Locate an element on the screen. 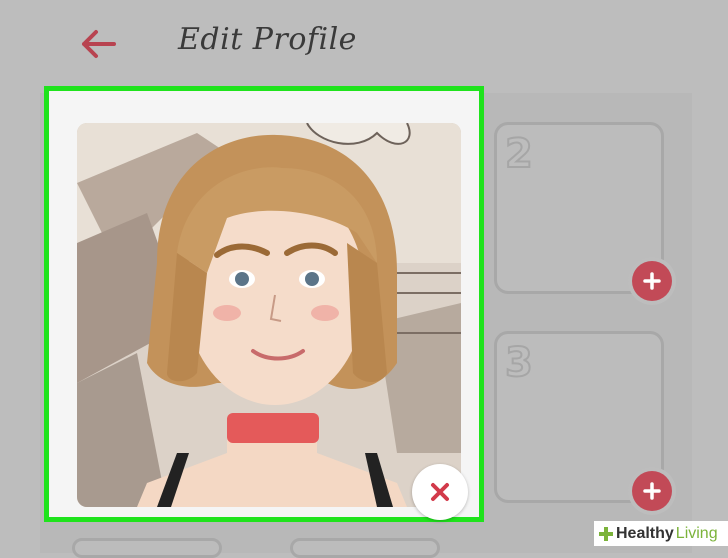 Image resolution: width=728 pixels, height=558 pixels. arrow-left-icon is located at coordinates (99, 44).